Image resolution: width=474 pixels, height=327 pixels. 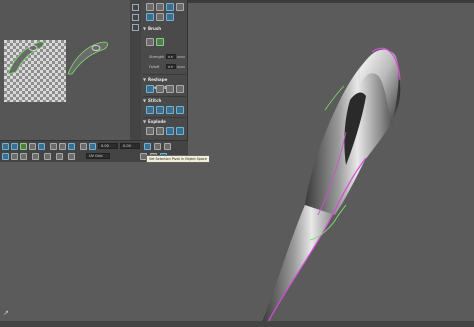 What do you see at coordinates (35, 156) in the screenshot?
I see `uv-face-mode-icon` at bounding box center [35, 156].